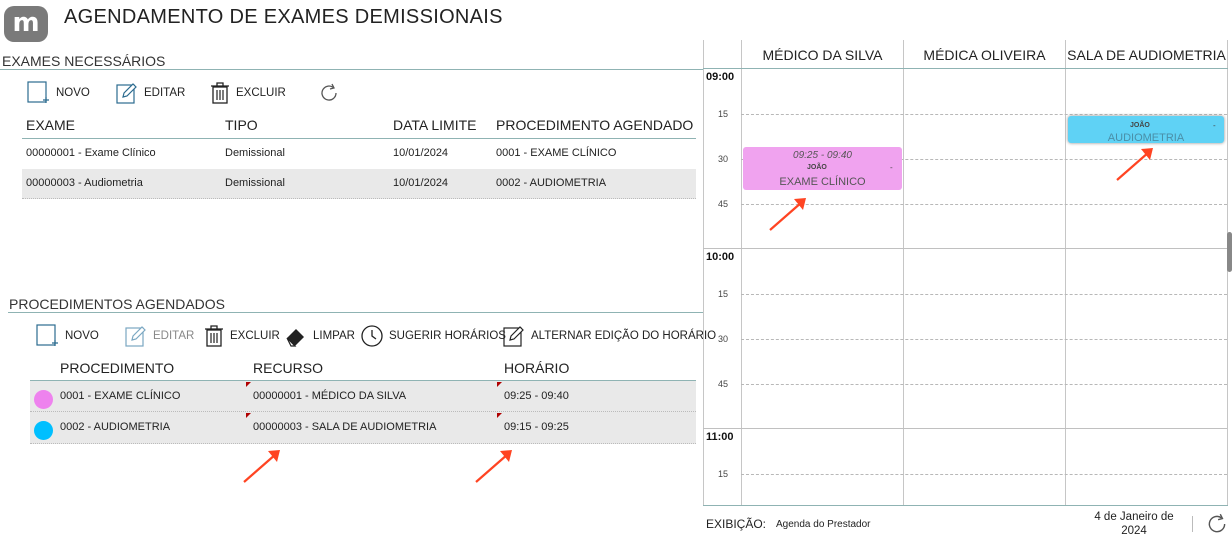 The height and width of the screenshot is (538, 1232). I want to click on calendar-header-divider, so click(965, 68).